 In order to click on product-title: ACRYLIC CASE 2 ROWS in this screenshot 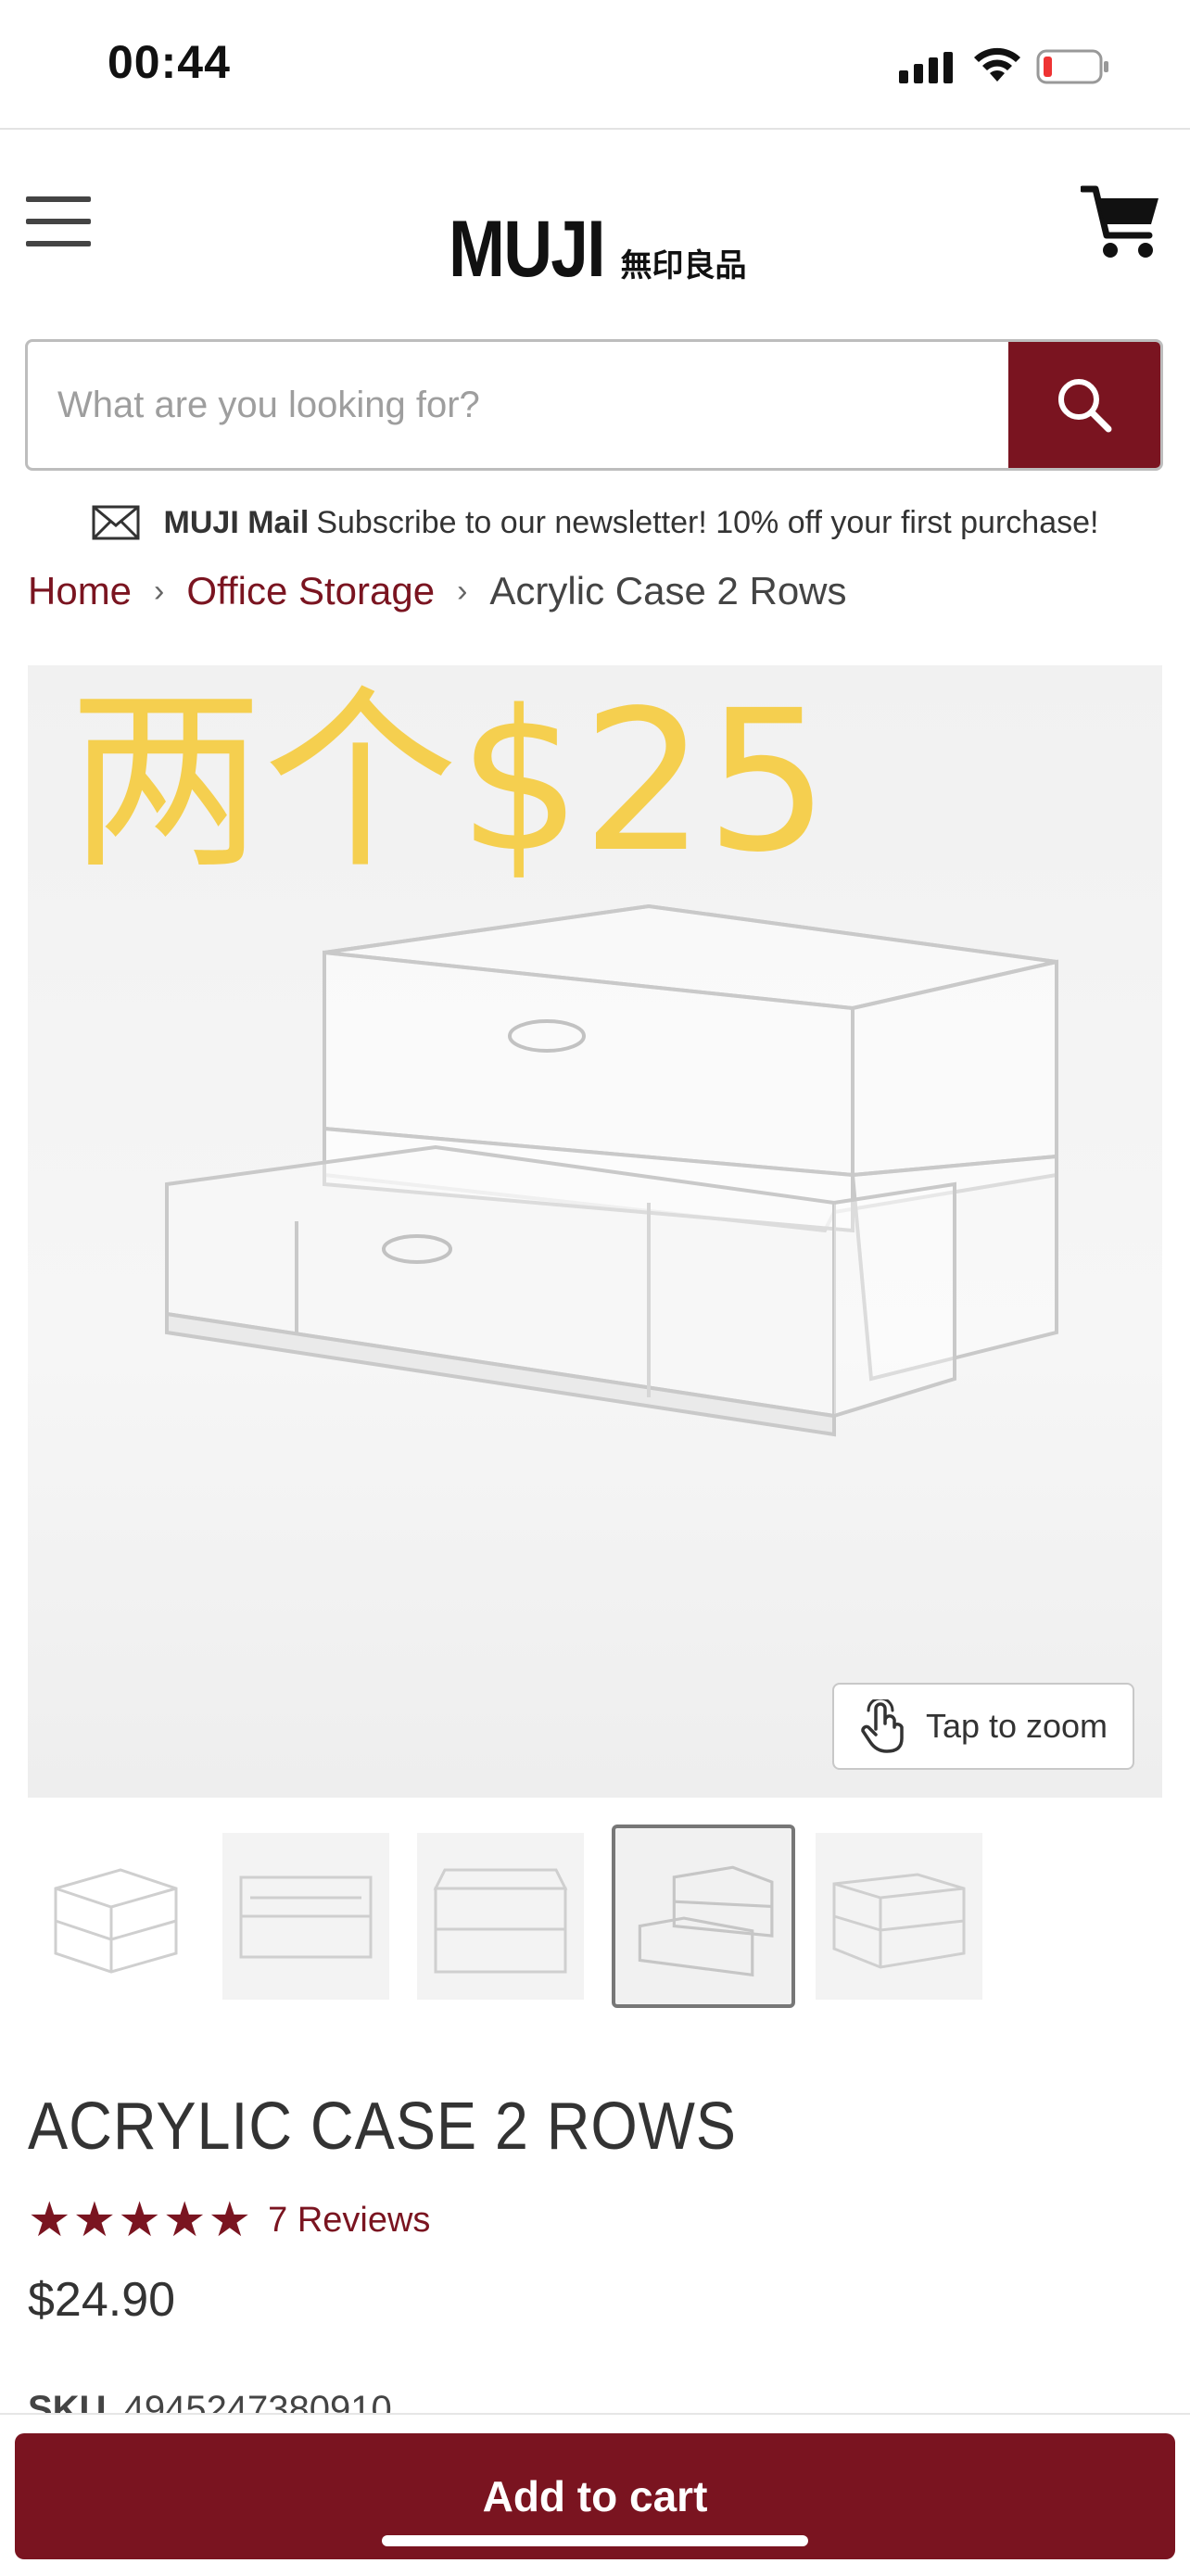, I will do `click(382, 2127)`.